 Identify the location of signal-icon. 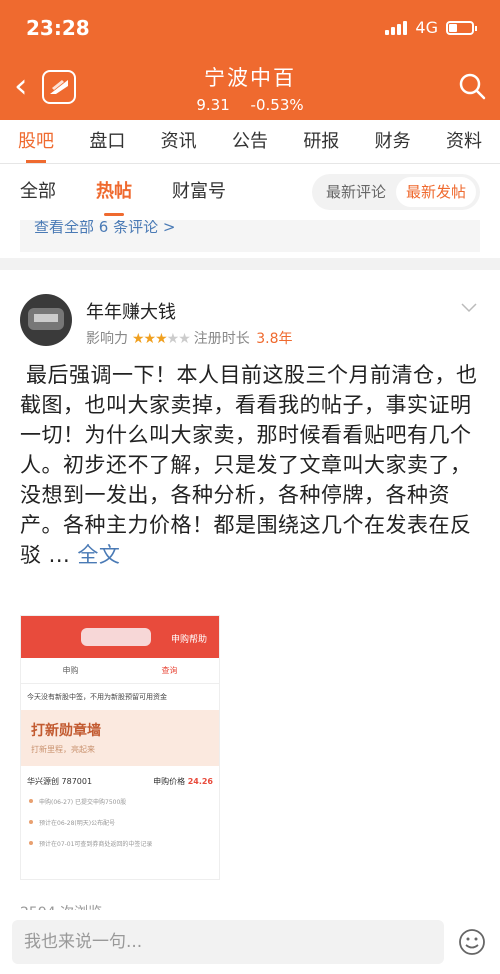
(396, 27).